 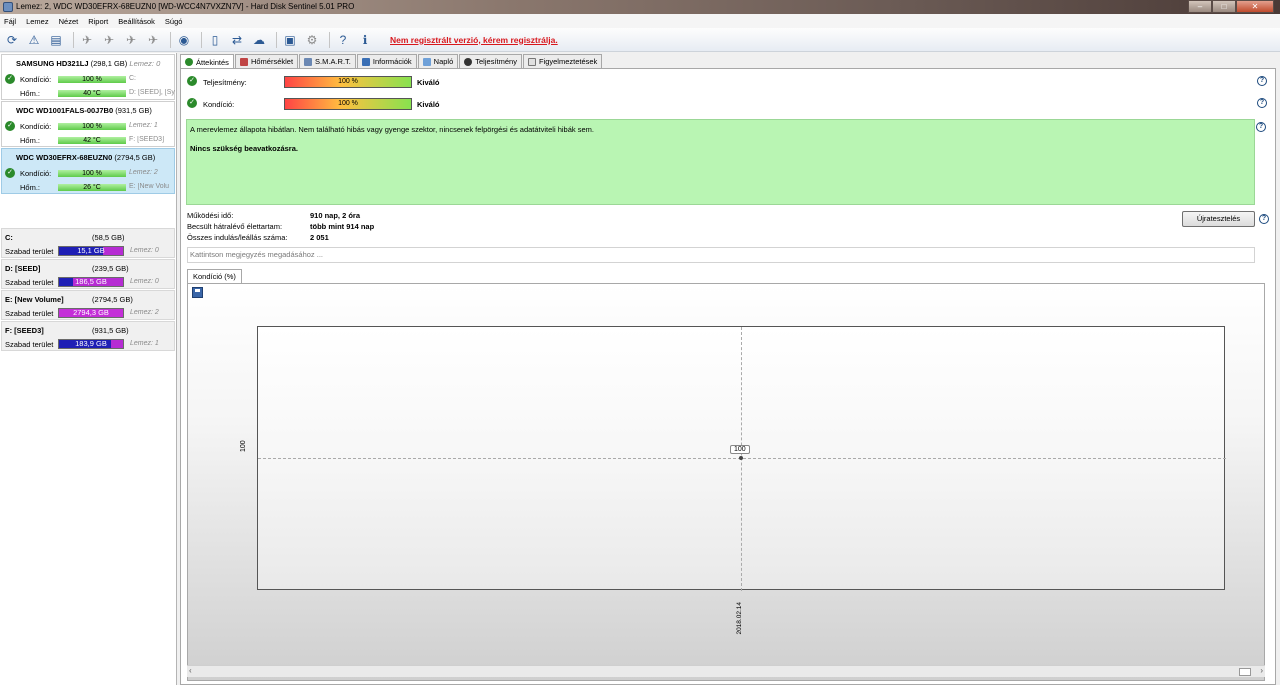 I want to click on volume-disk-note: Lemez: 2, so click(x=144, y=312).